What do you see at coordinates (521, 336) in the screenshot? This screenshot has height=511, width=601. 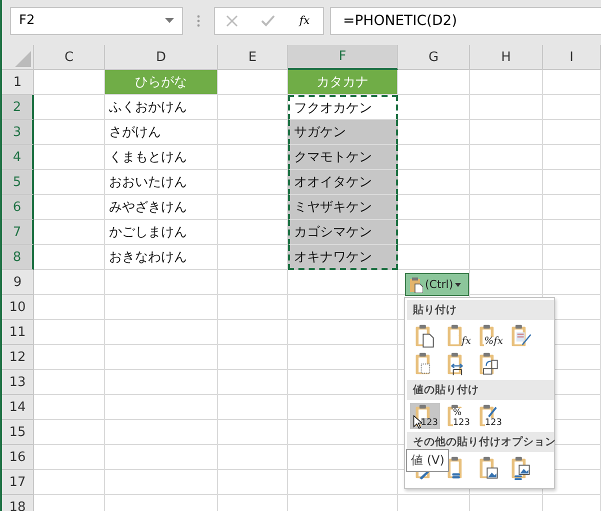 I see `paste-source-icon` at bounding box center [521, 336].